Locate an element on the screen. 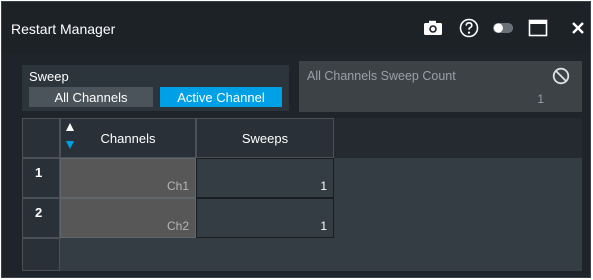 The height and width of the screenshot is (280, 593). channel-cell: Ch1 is located at coordinates (128, 178).